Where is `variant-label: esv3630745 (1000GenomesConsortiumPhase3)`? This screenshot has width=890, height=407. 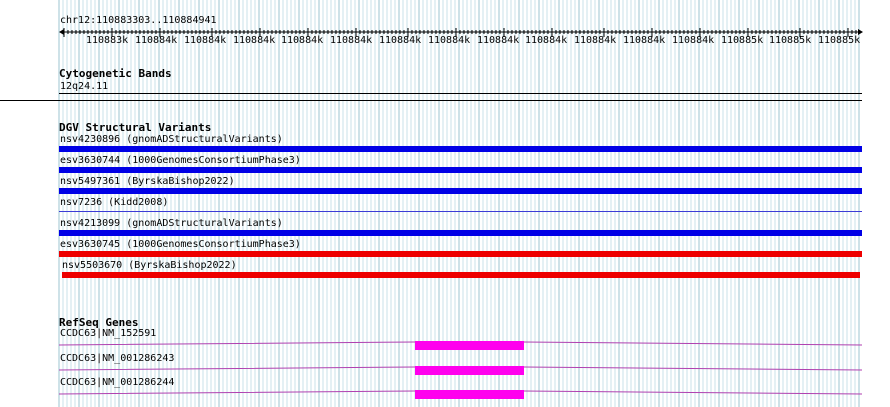 variant-label: esv3630745 (1000GenomesConsortiumPhase3) is located at coordinates (180, 244).